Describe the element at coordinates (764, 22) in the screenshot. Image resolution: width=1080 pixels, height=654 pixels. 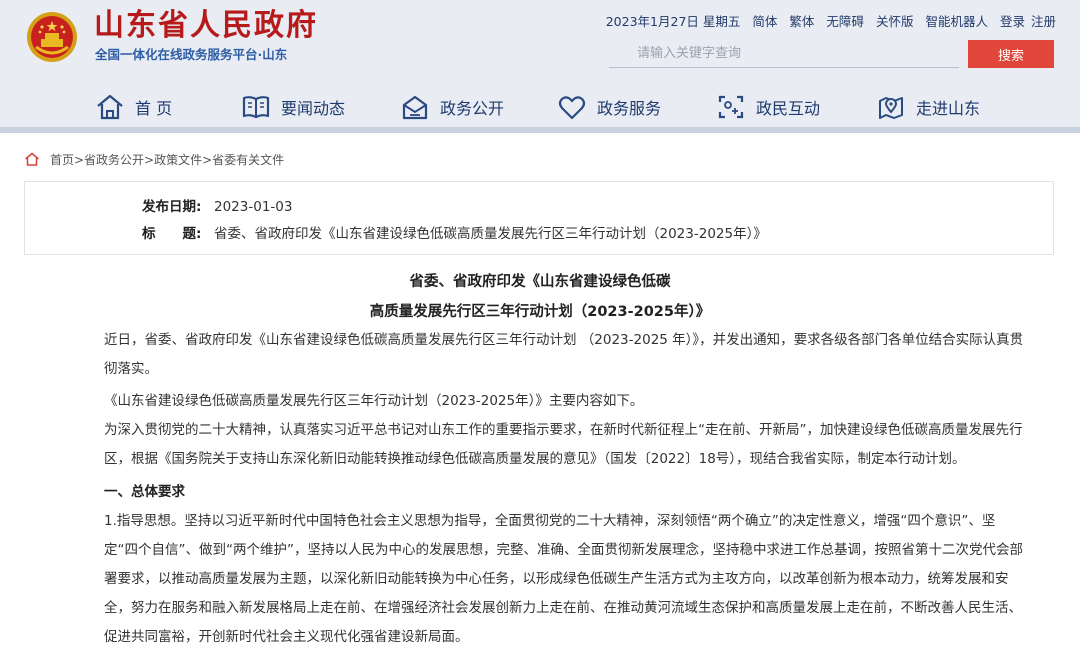
I see `simplified-link: 简体` at that location.